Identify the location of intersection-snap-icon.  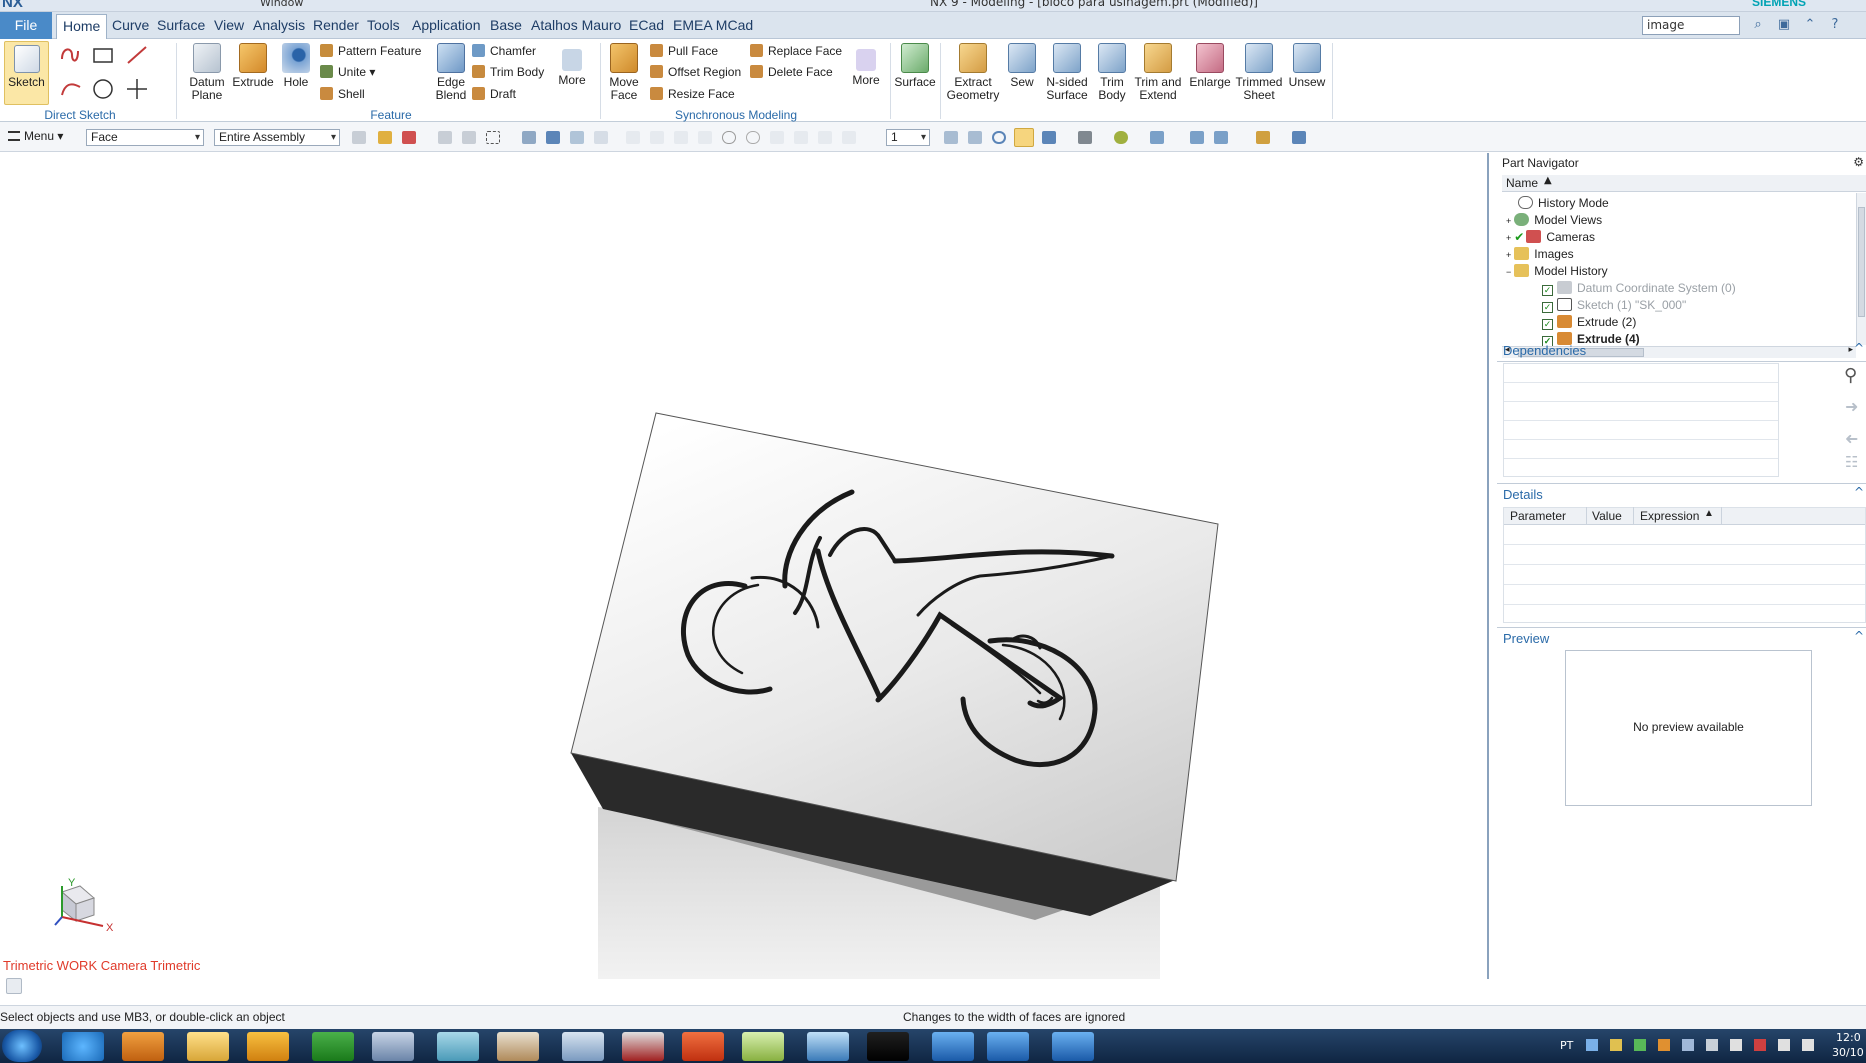
(705, 137).